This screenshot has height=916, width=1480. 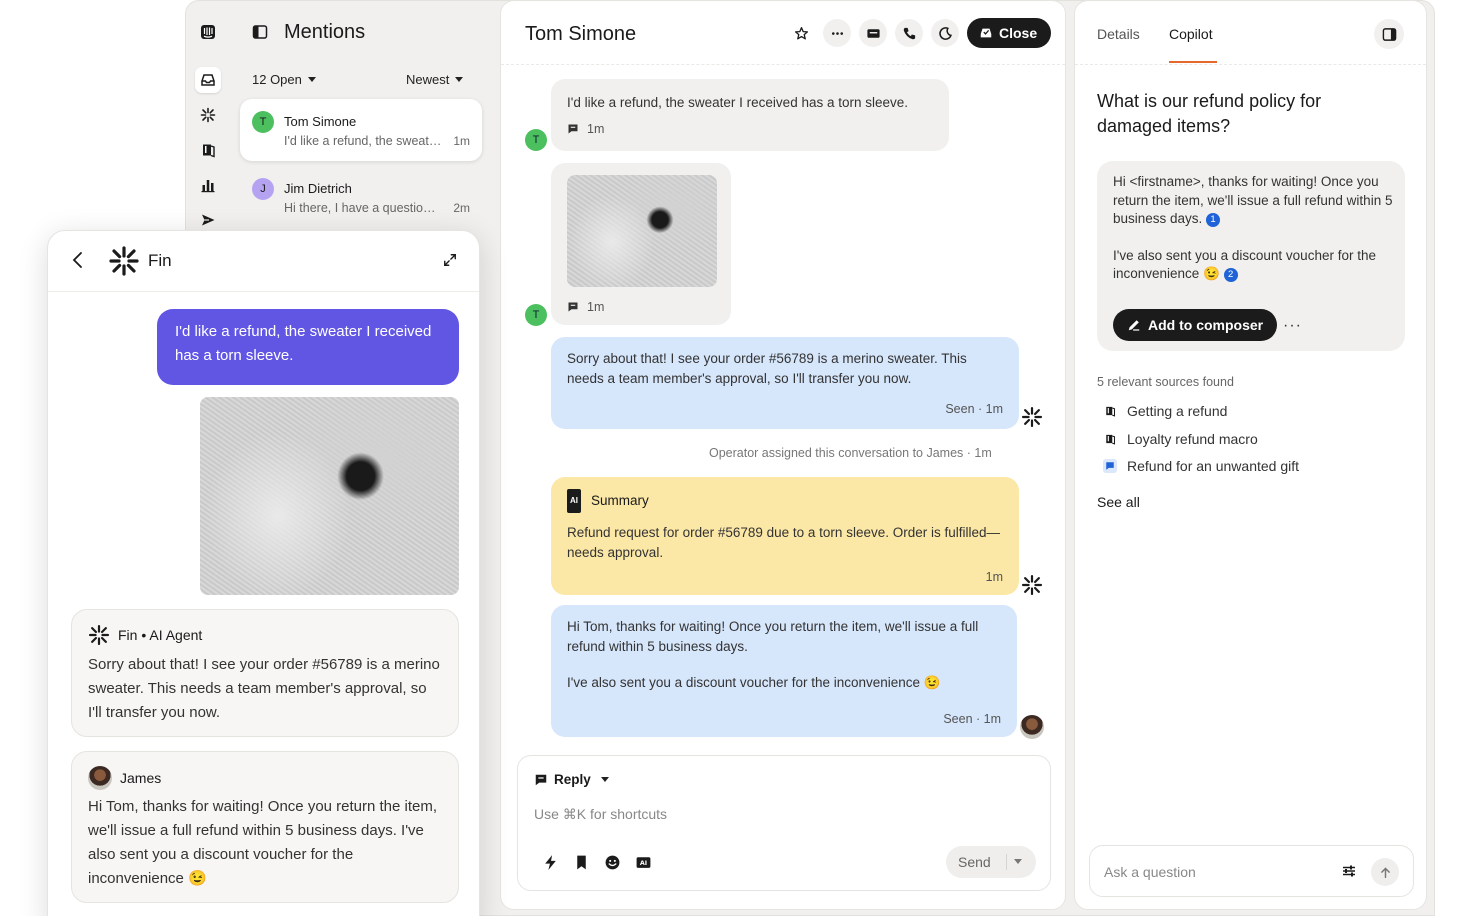 What do you see at coordinates (1192, 439) in the screenshot?
I see `source-label: Loyalty refund macro` at bounding box center [1192, 439].